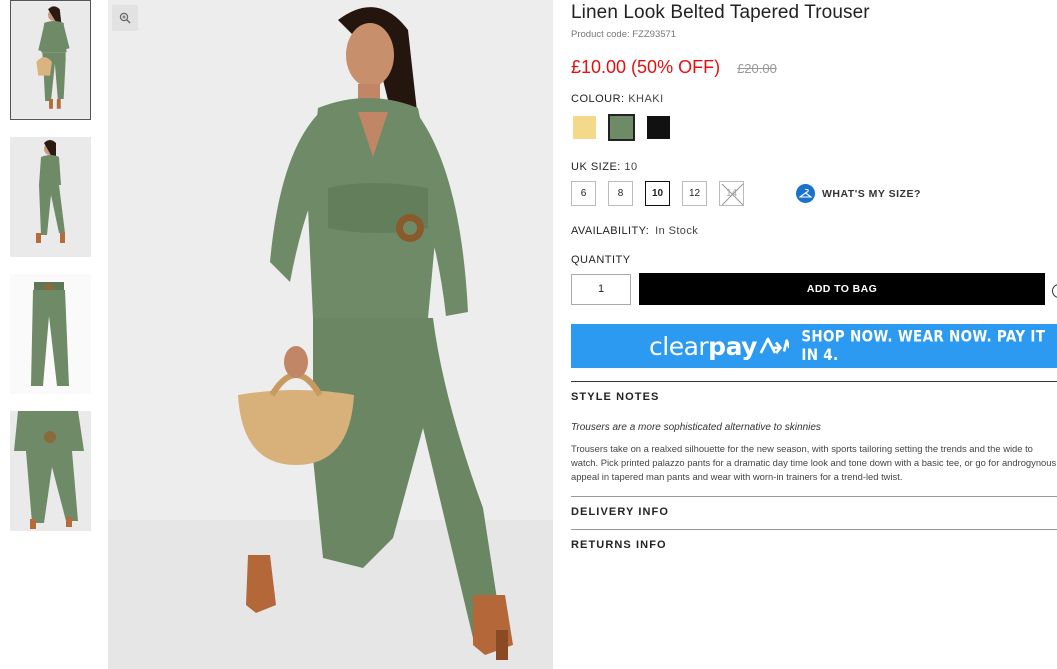  I want to click on zoom-button, so click(125, 18).